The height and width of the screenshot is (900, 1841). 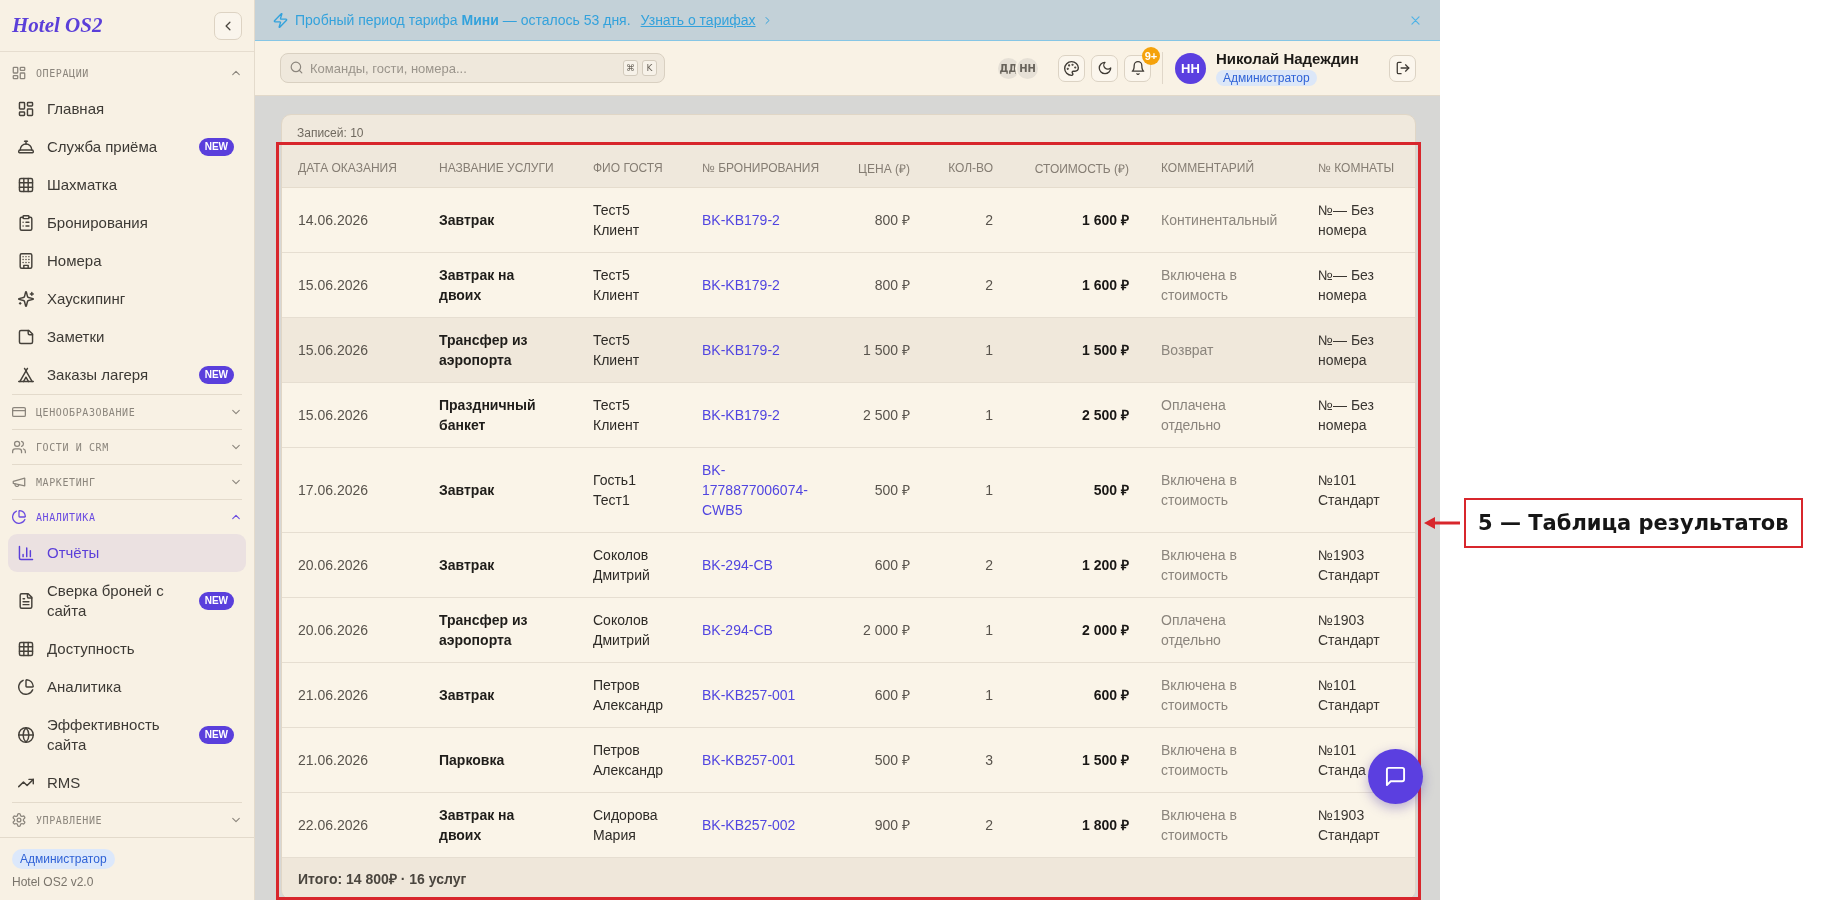 What do you see at coordinates (892, 285) in the screenshot?
I see `price-text: 800 ₽` at bounding box center [892, 285].